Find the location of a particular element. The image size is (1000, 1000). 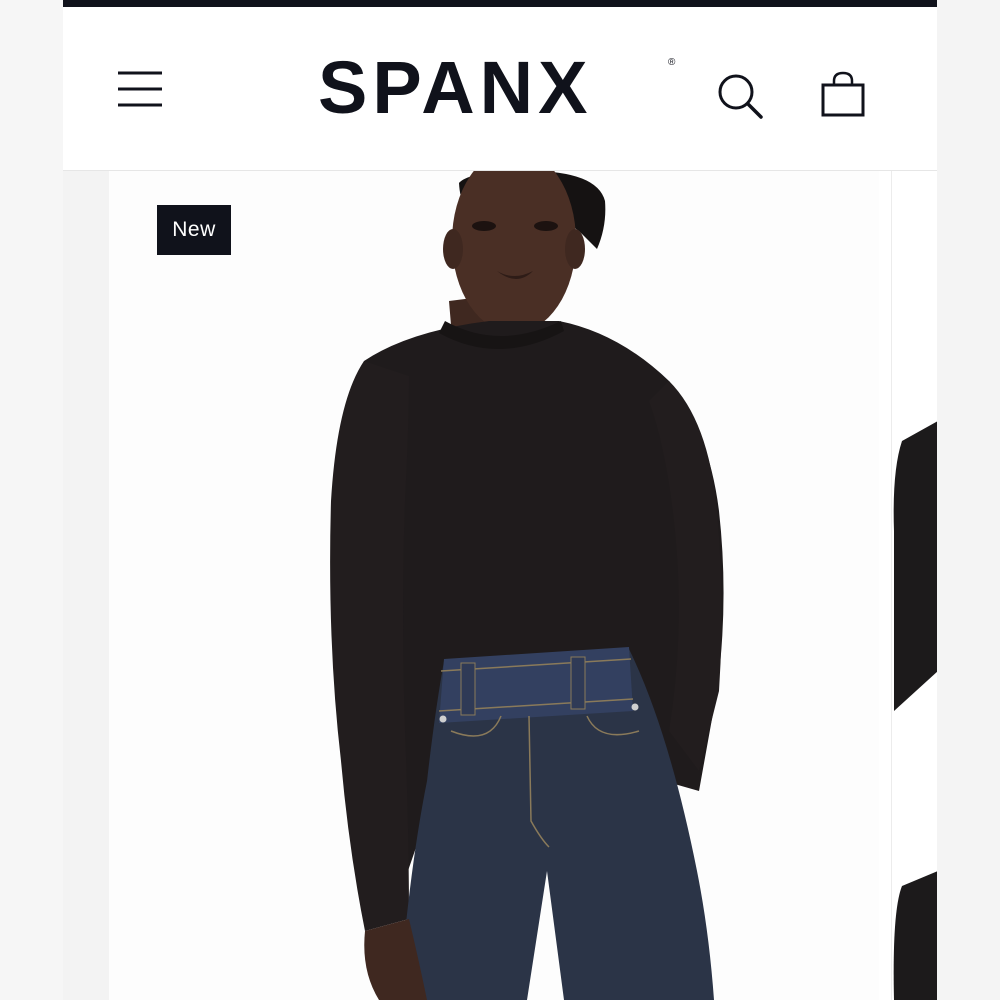

outer-background is located at coordinates (968, 500).